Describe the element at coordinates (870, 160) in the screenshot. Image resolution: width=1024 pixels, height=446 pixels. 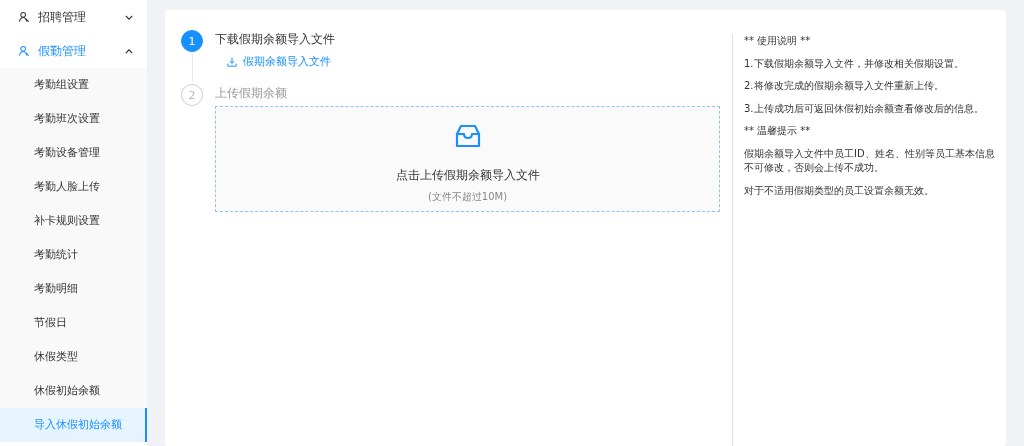
I see `instruction-text: 假期余额导入文件中员工ID、姓名、性别等员工基本信息不可修改，否则会上传不成功。` at that location.